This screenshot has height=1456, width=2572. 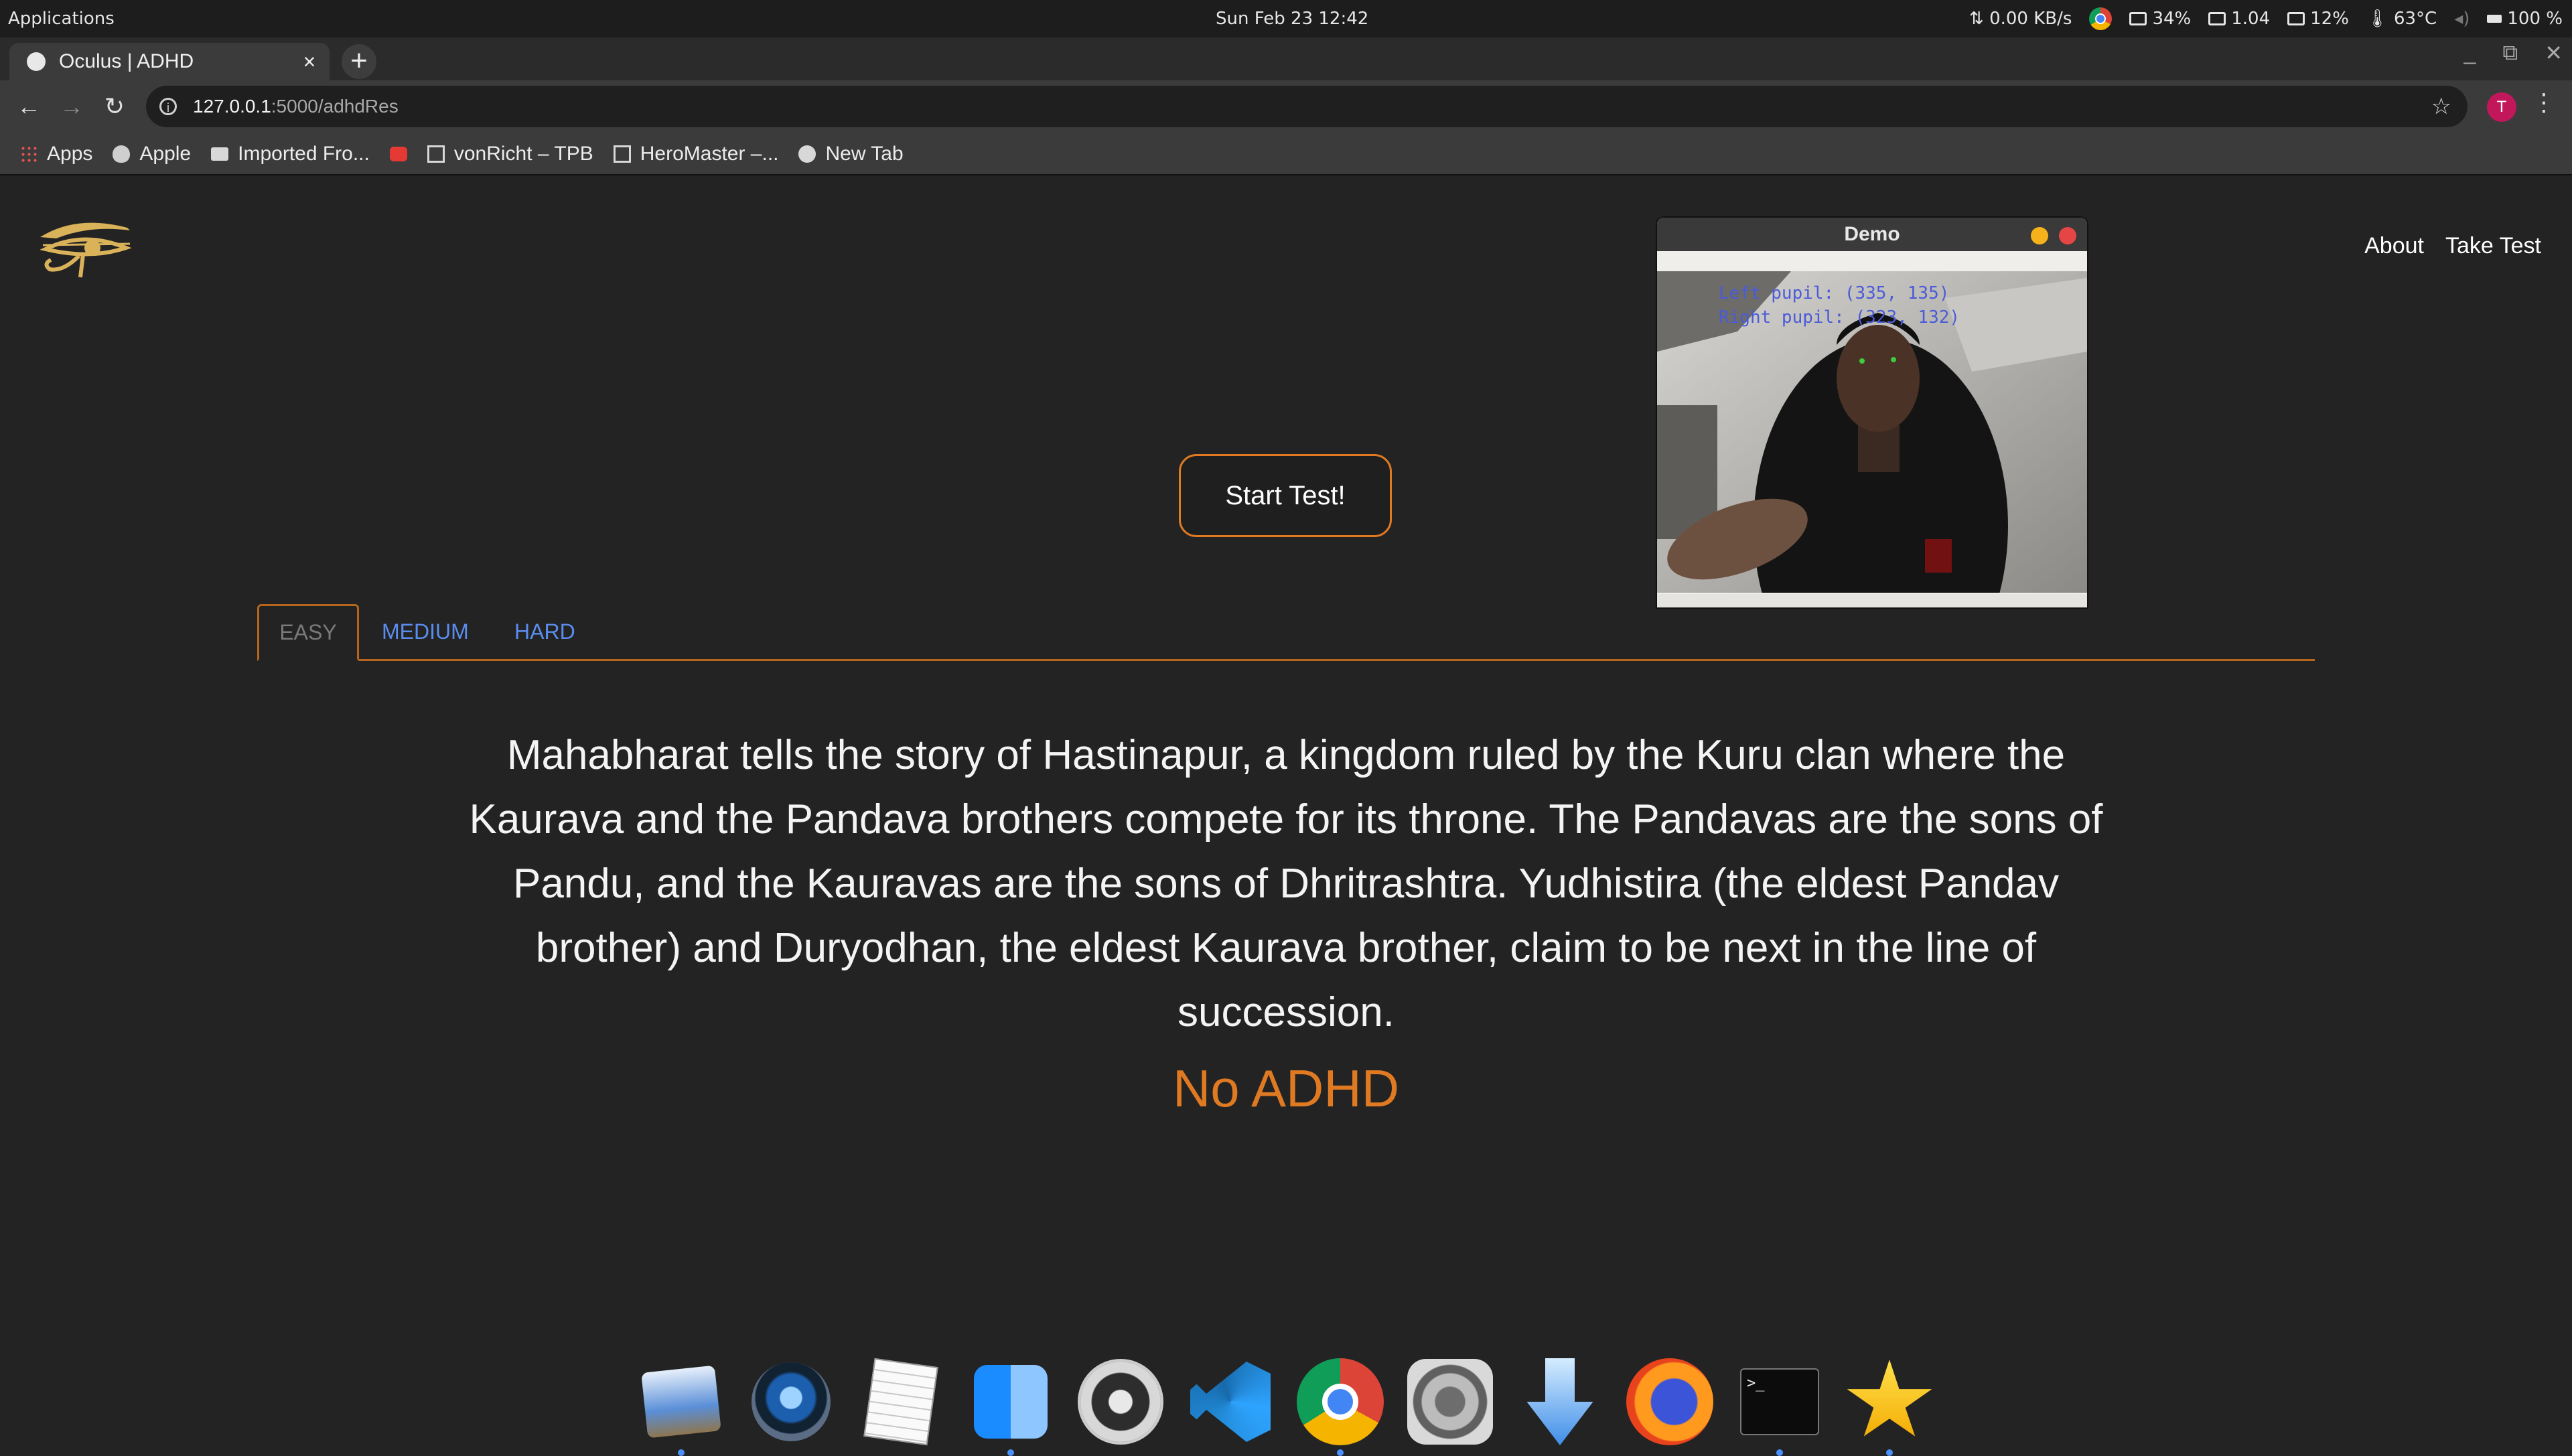 I want to click on system-preferences-icon, so click(x=1450, y=1402).